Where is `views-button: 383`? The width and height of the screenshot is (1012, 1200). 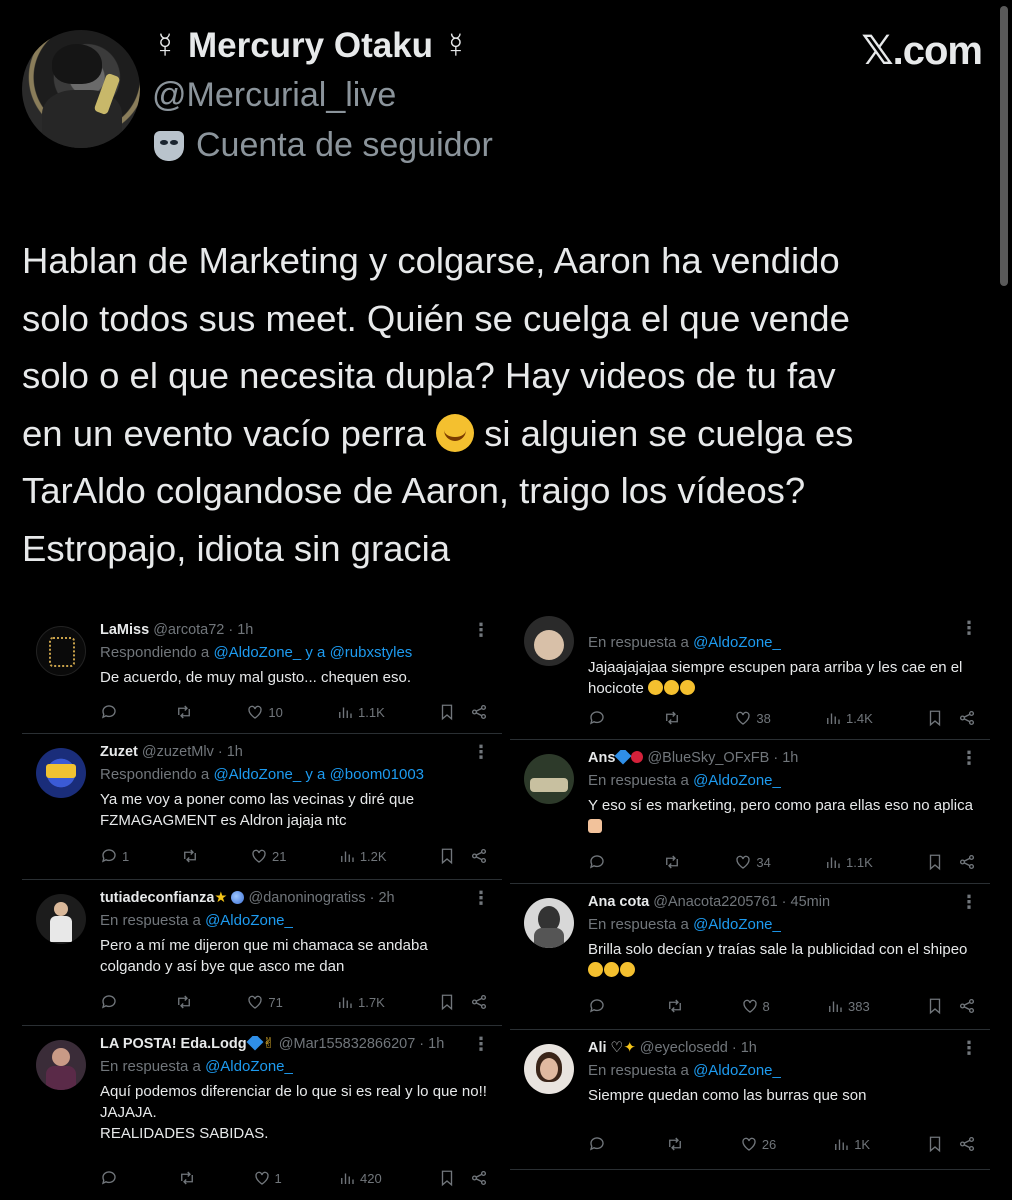 views-button: 383 is located at coordinates (848, 1006).